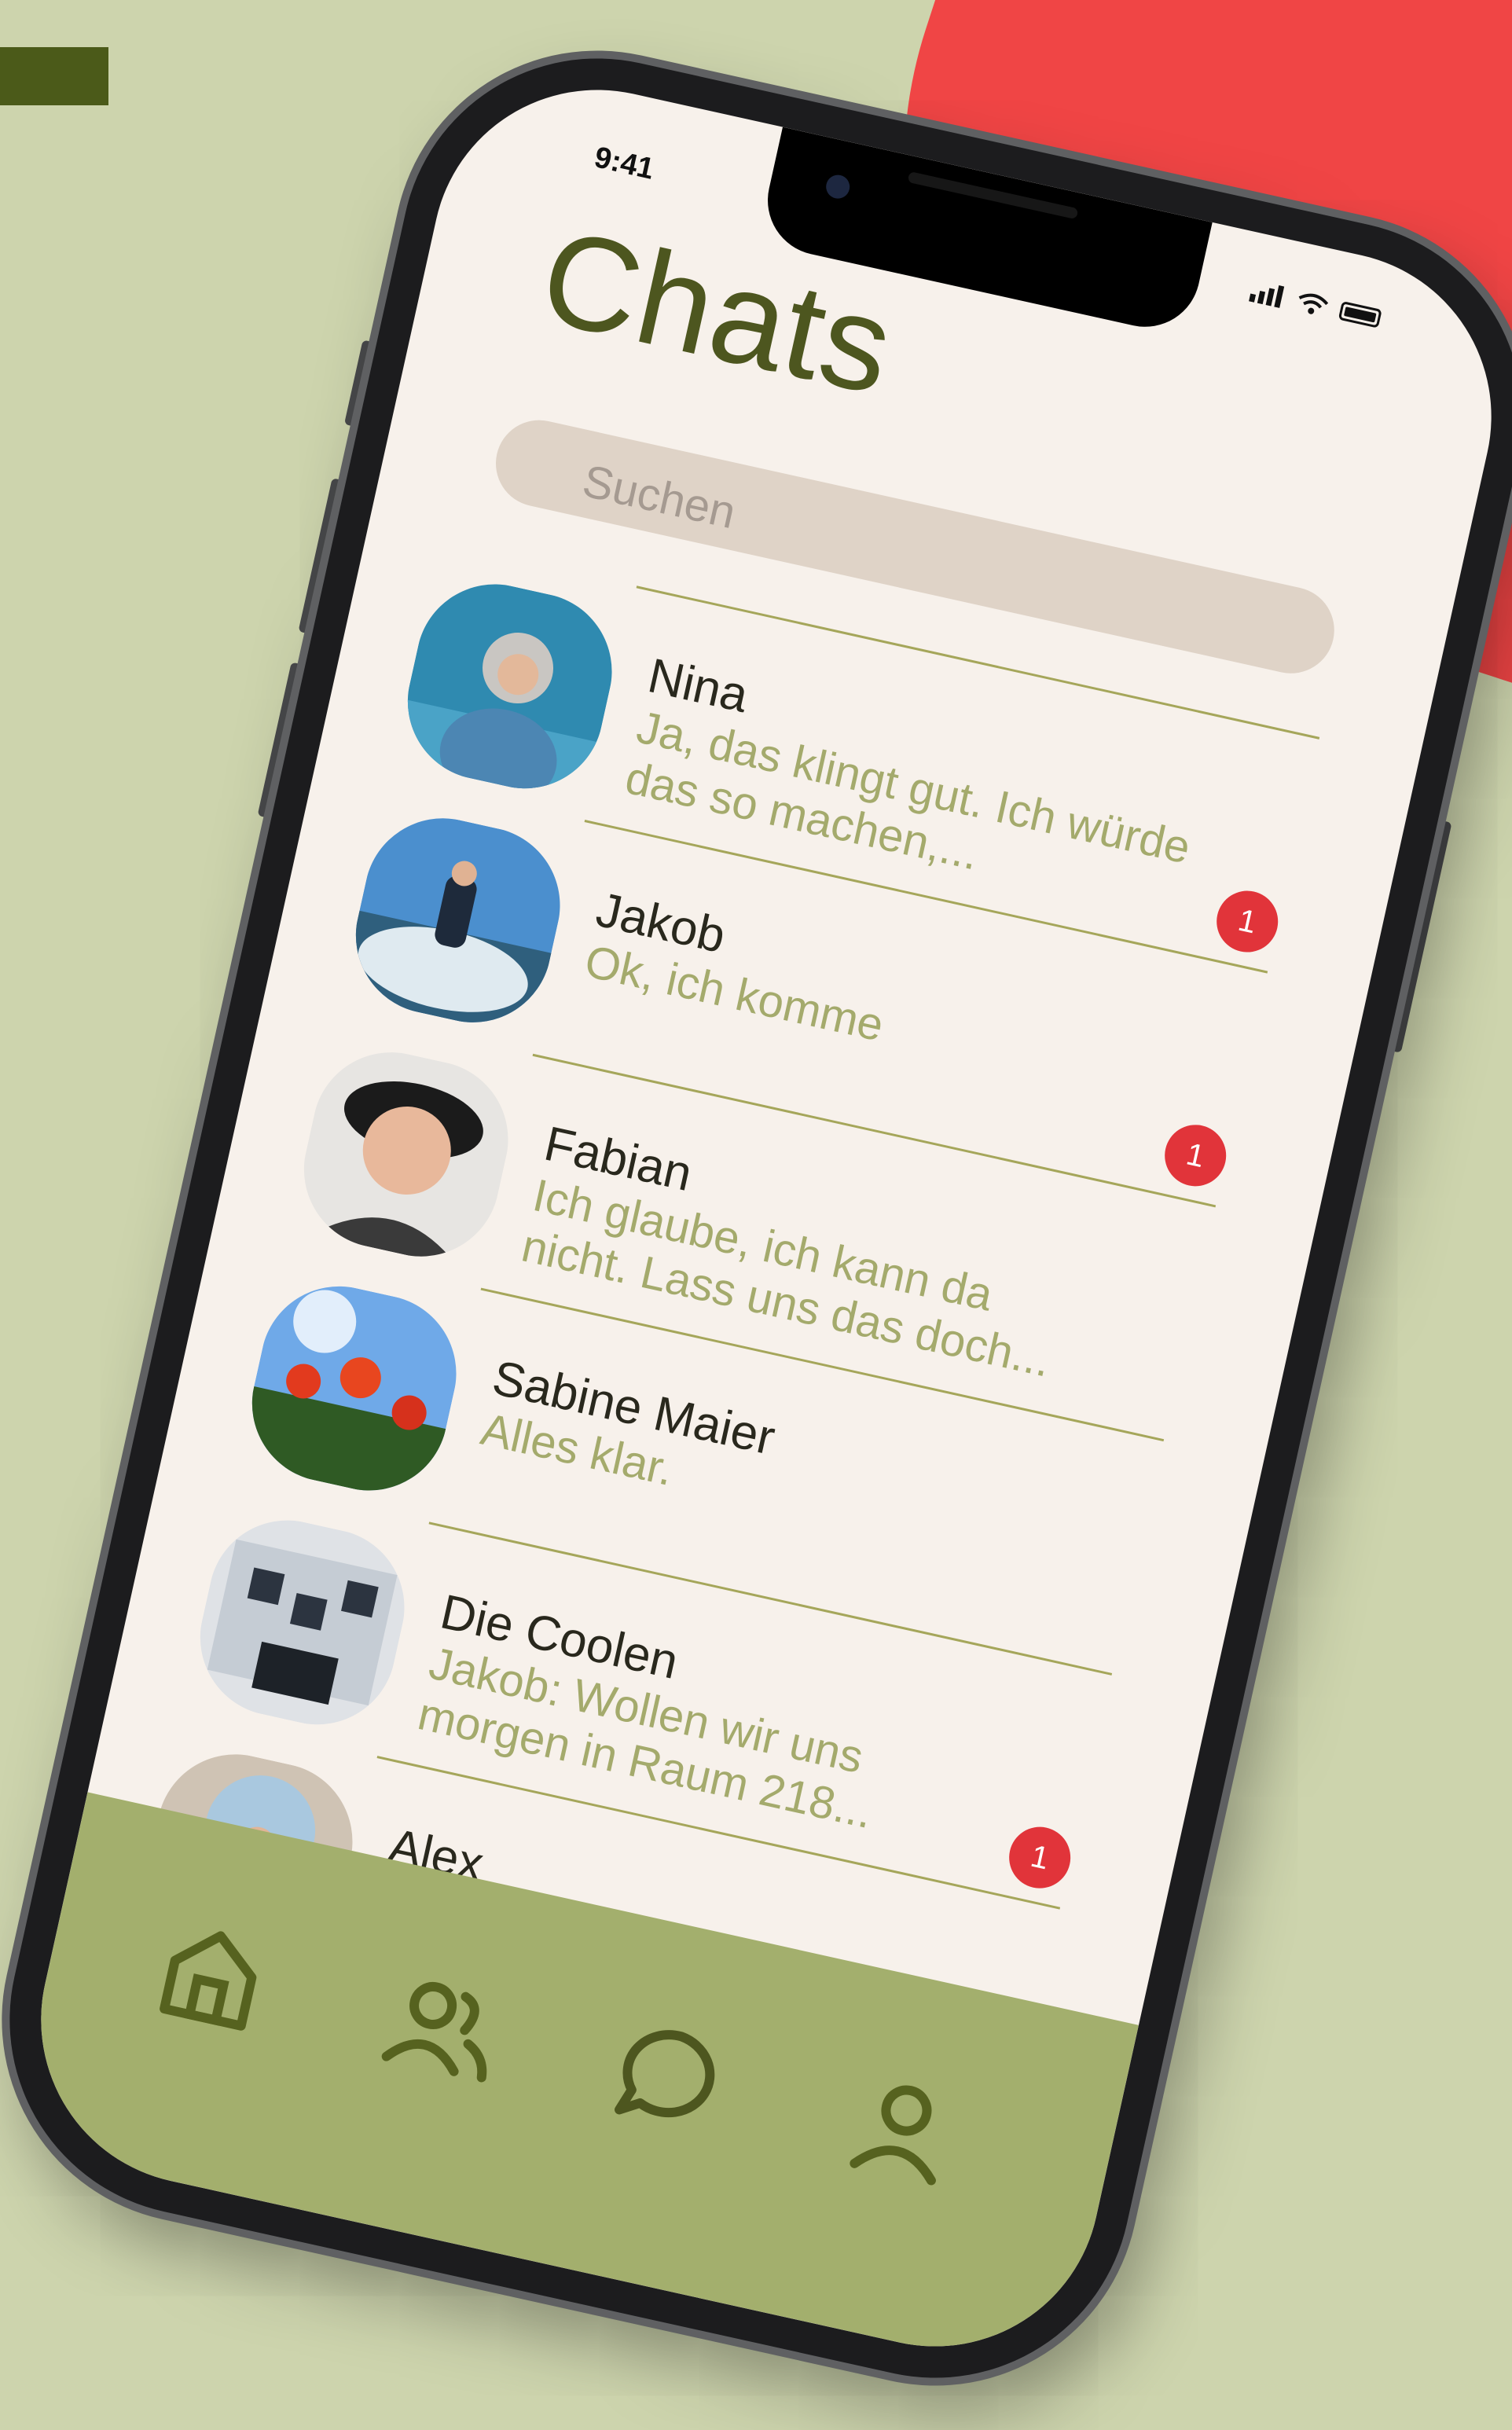 This screenshot has width=1512, height=2430. I want to click on nav-home, so click(212, 1977).